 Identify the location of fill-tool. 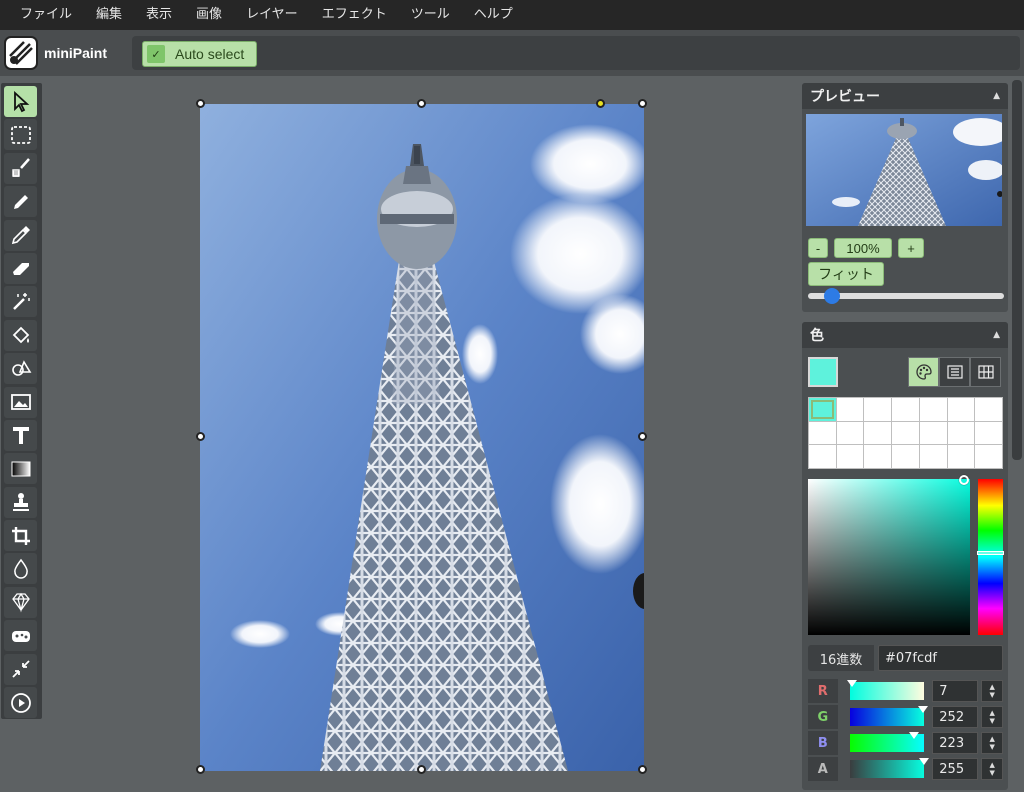
(20, 335).